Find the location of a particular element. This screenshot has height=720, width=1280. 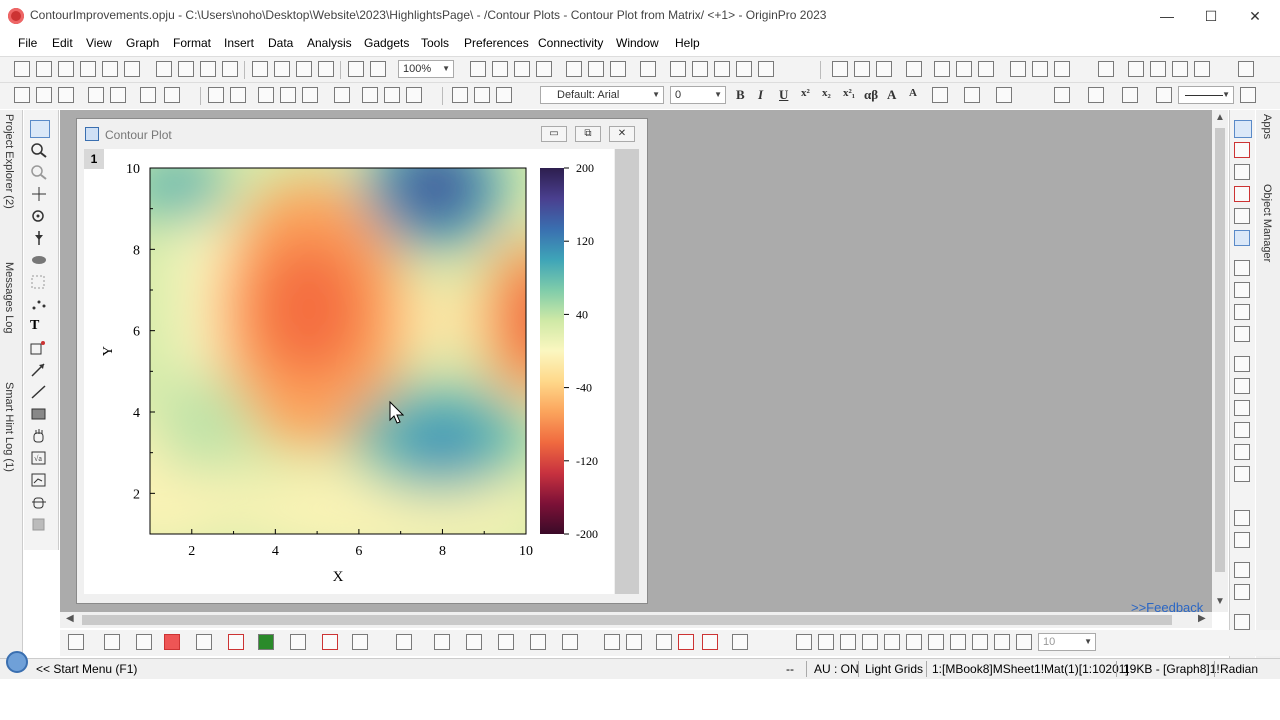

error-plot-icon is located at coordinates (236, 642).